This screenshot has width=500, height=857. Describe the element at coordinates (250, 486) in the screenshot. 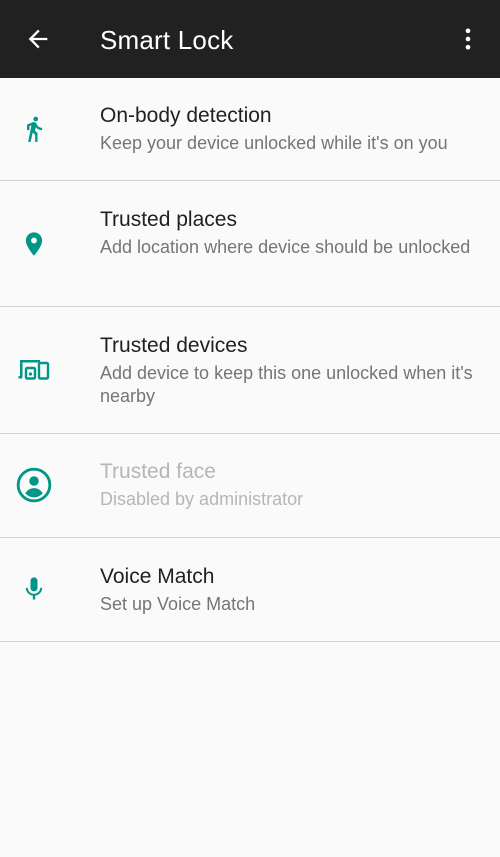

I see `trusted-face-item: Trusted face Disabled by administrator` at that location.